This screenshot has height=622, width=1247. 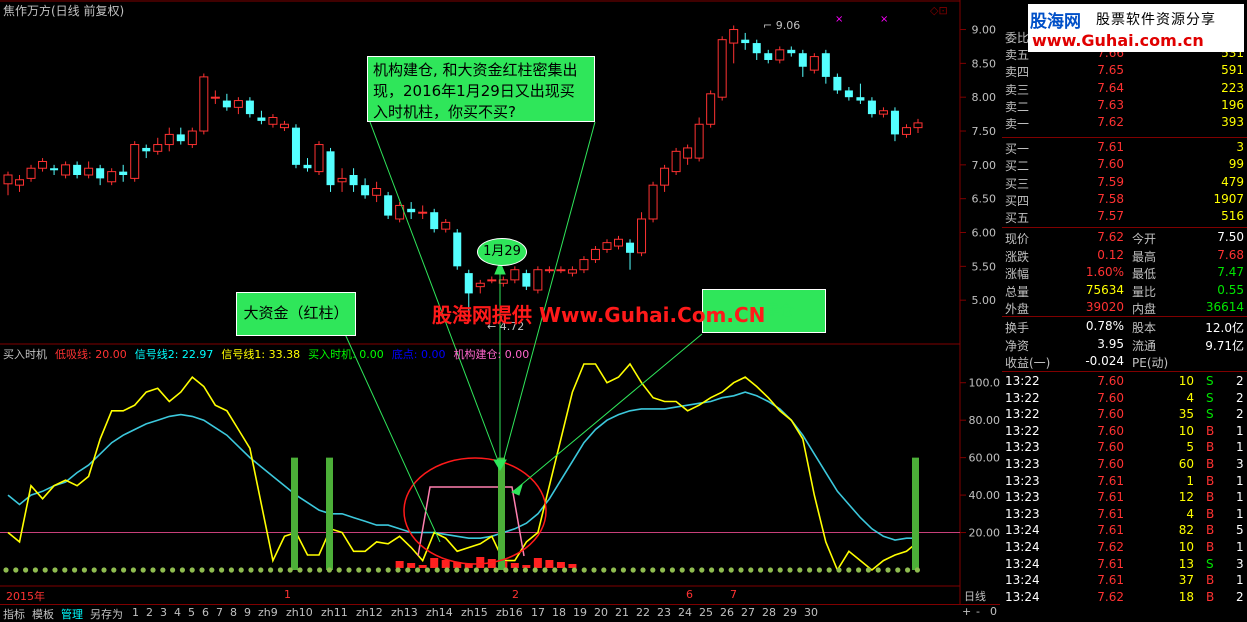 I want to click on tab-模板: 模板, so click(x=43, y=614).